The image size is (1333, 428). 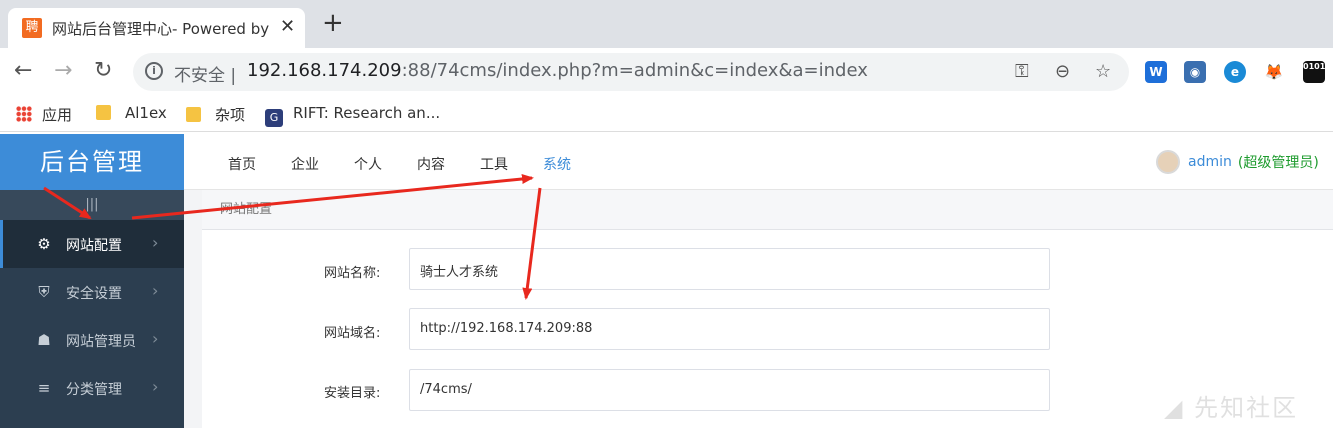 What do you see at coordinates (1210, 162) in the screenshot?
I see `user-name: admin` at bounding box center [1210, 162].